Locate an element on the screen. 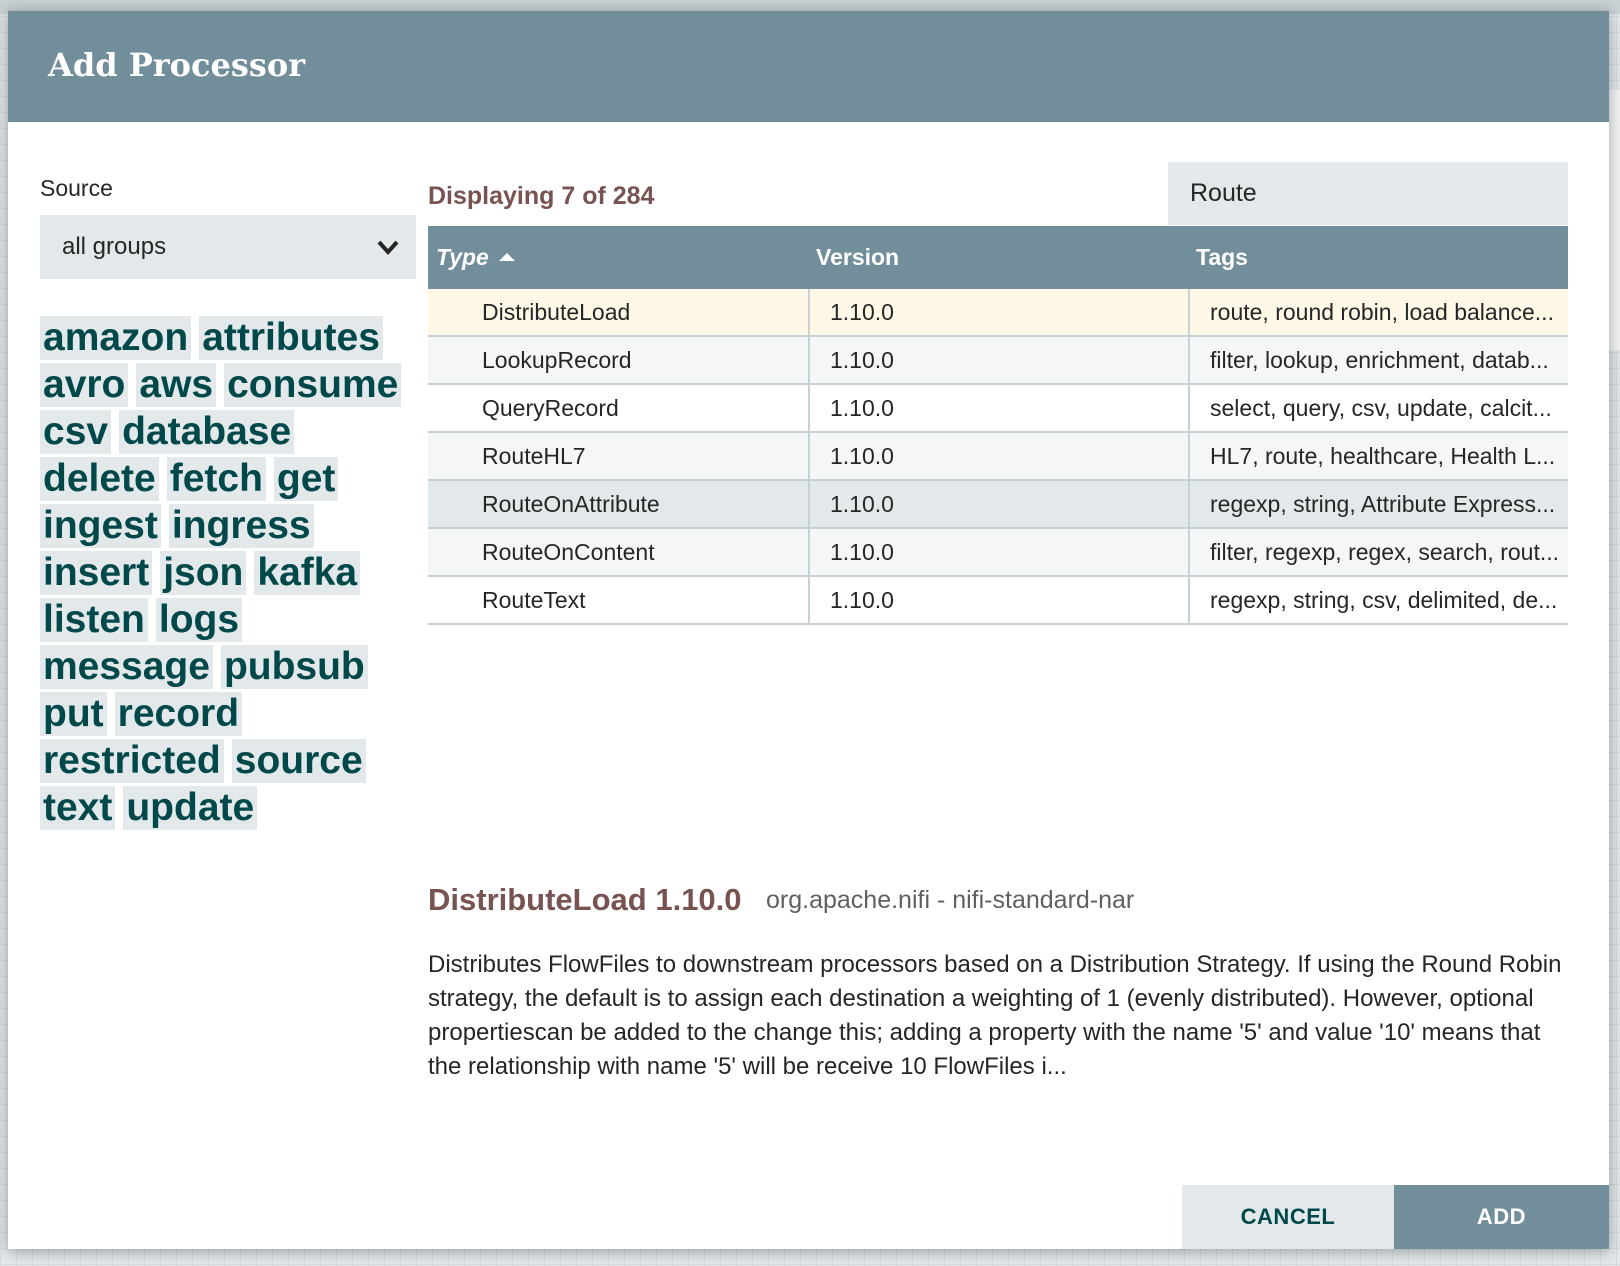 The width and height of the screenshot is (1620, 1266). column-header-type: Type is located at coordinates (475, 257).